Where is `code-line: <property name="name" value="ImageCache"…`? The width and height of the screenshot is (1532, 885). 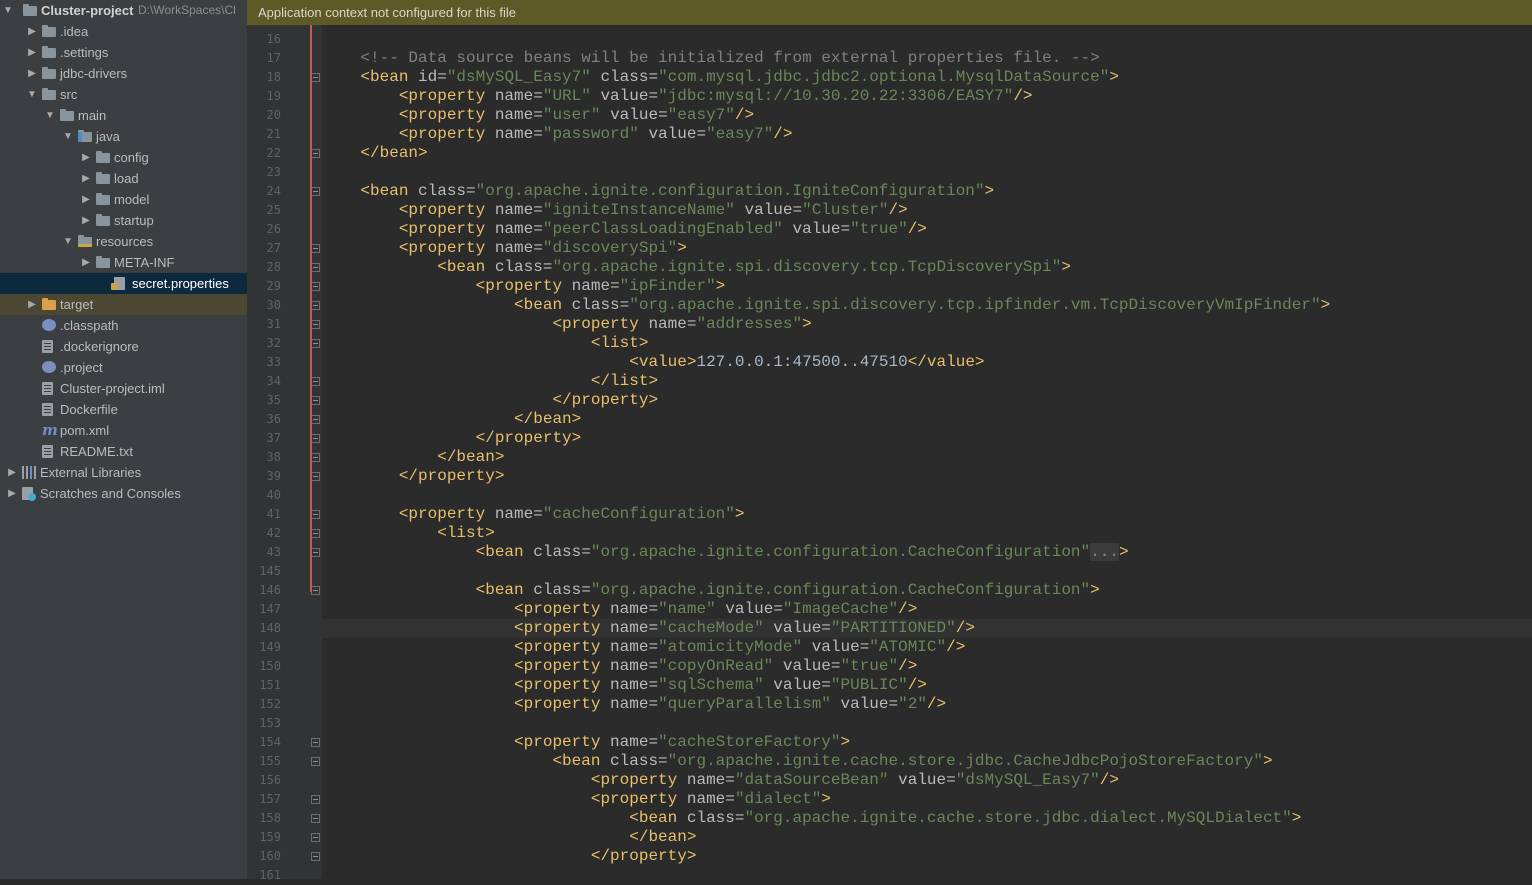 code-line: <property name="name" value="ImageCache"… is located at coordinates (927, 609).